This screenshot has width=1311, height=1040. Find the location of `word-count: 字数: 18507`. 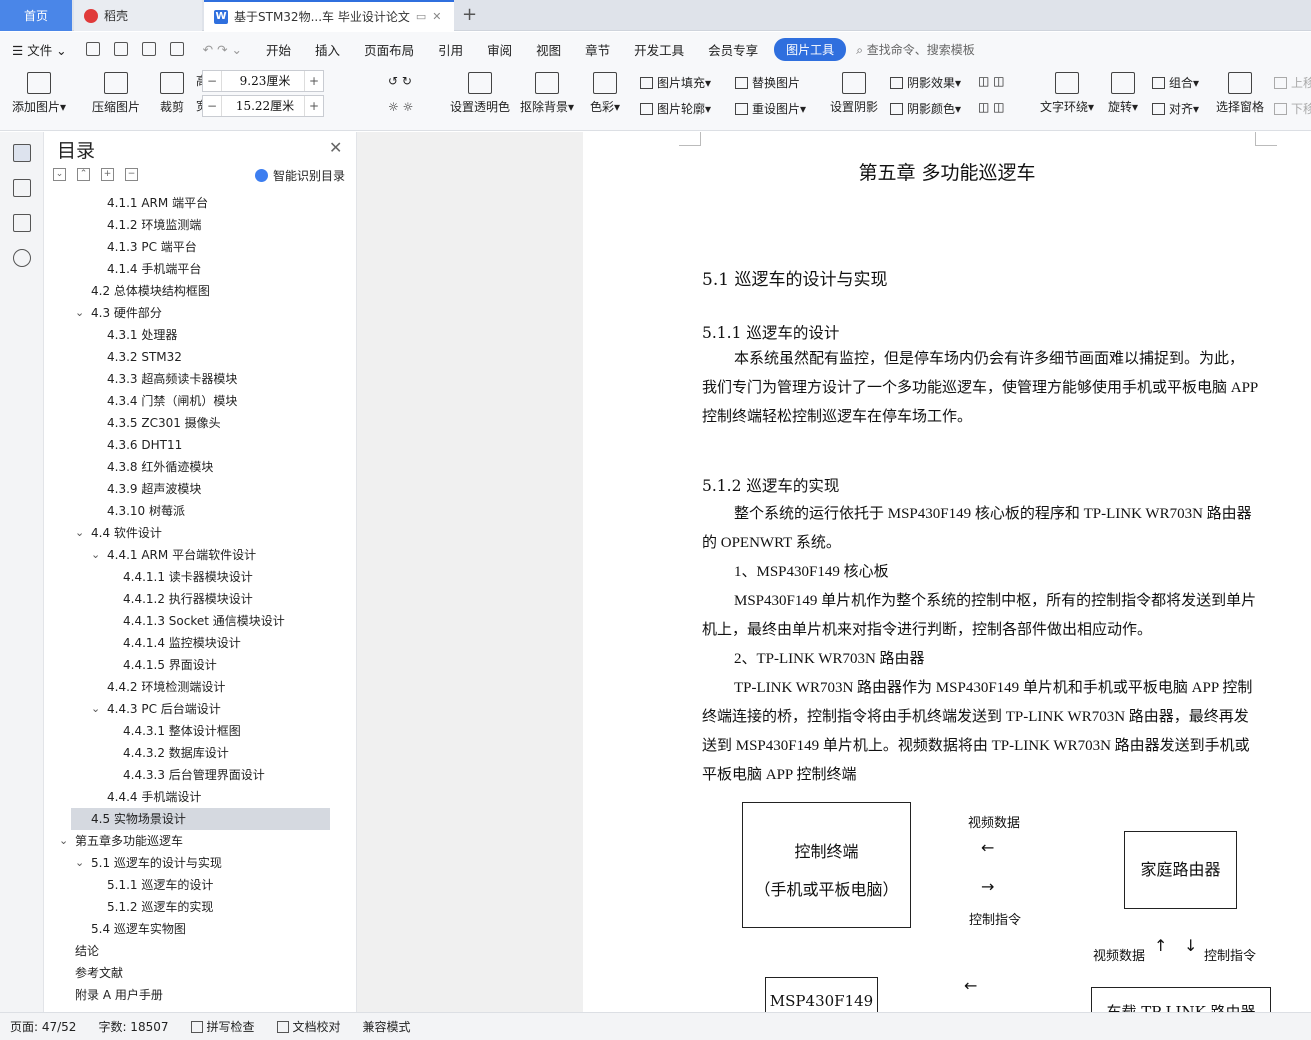

word-count: 字数: 18507 is located at coordinates (133, 1026).